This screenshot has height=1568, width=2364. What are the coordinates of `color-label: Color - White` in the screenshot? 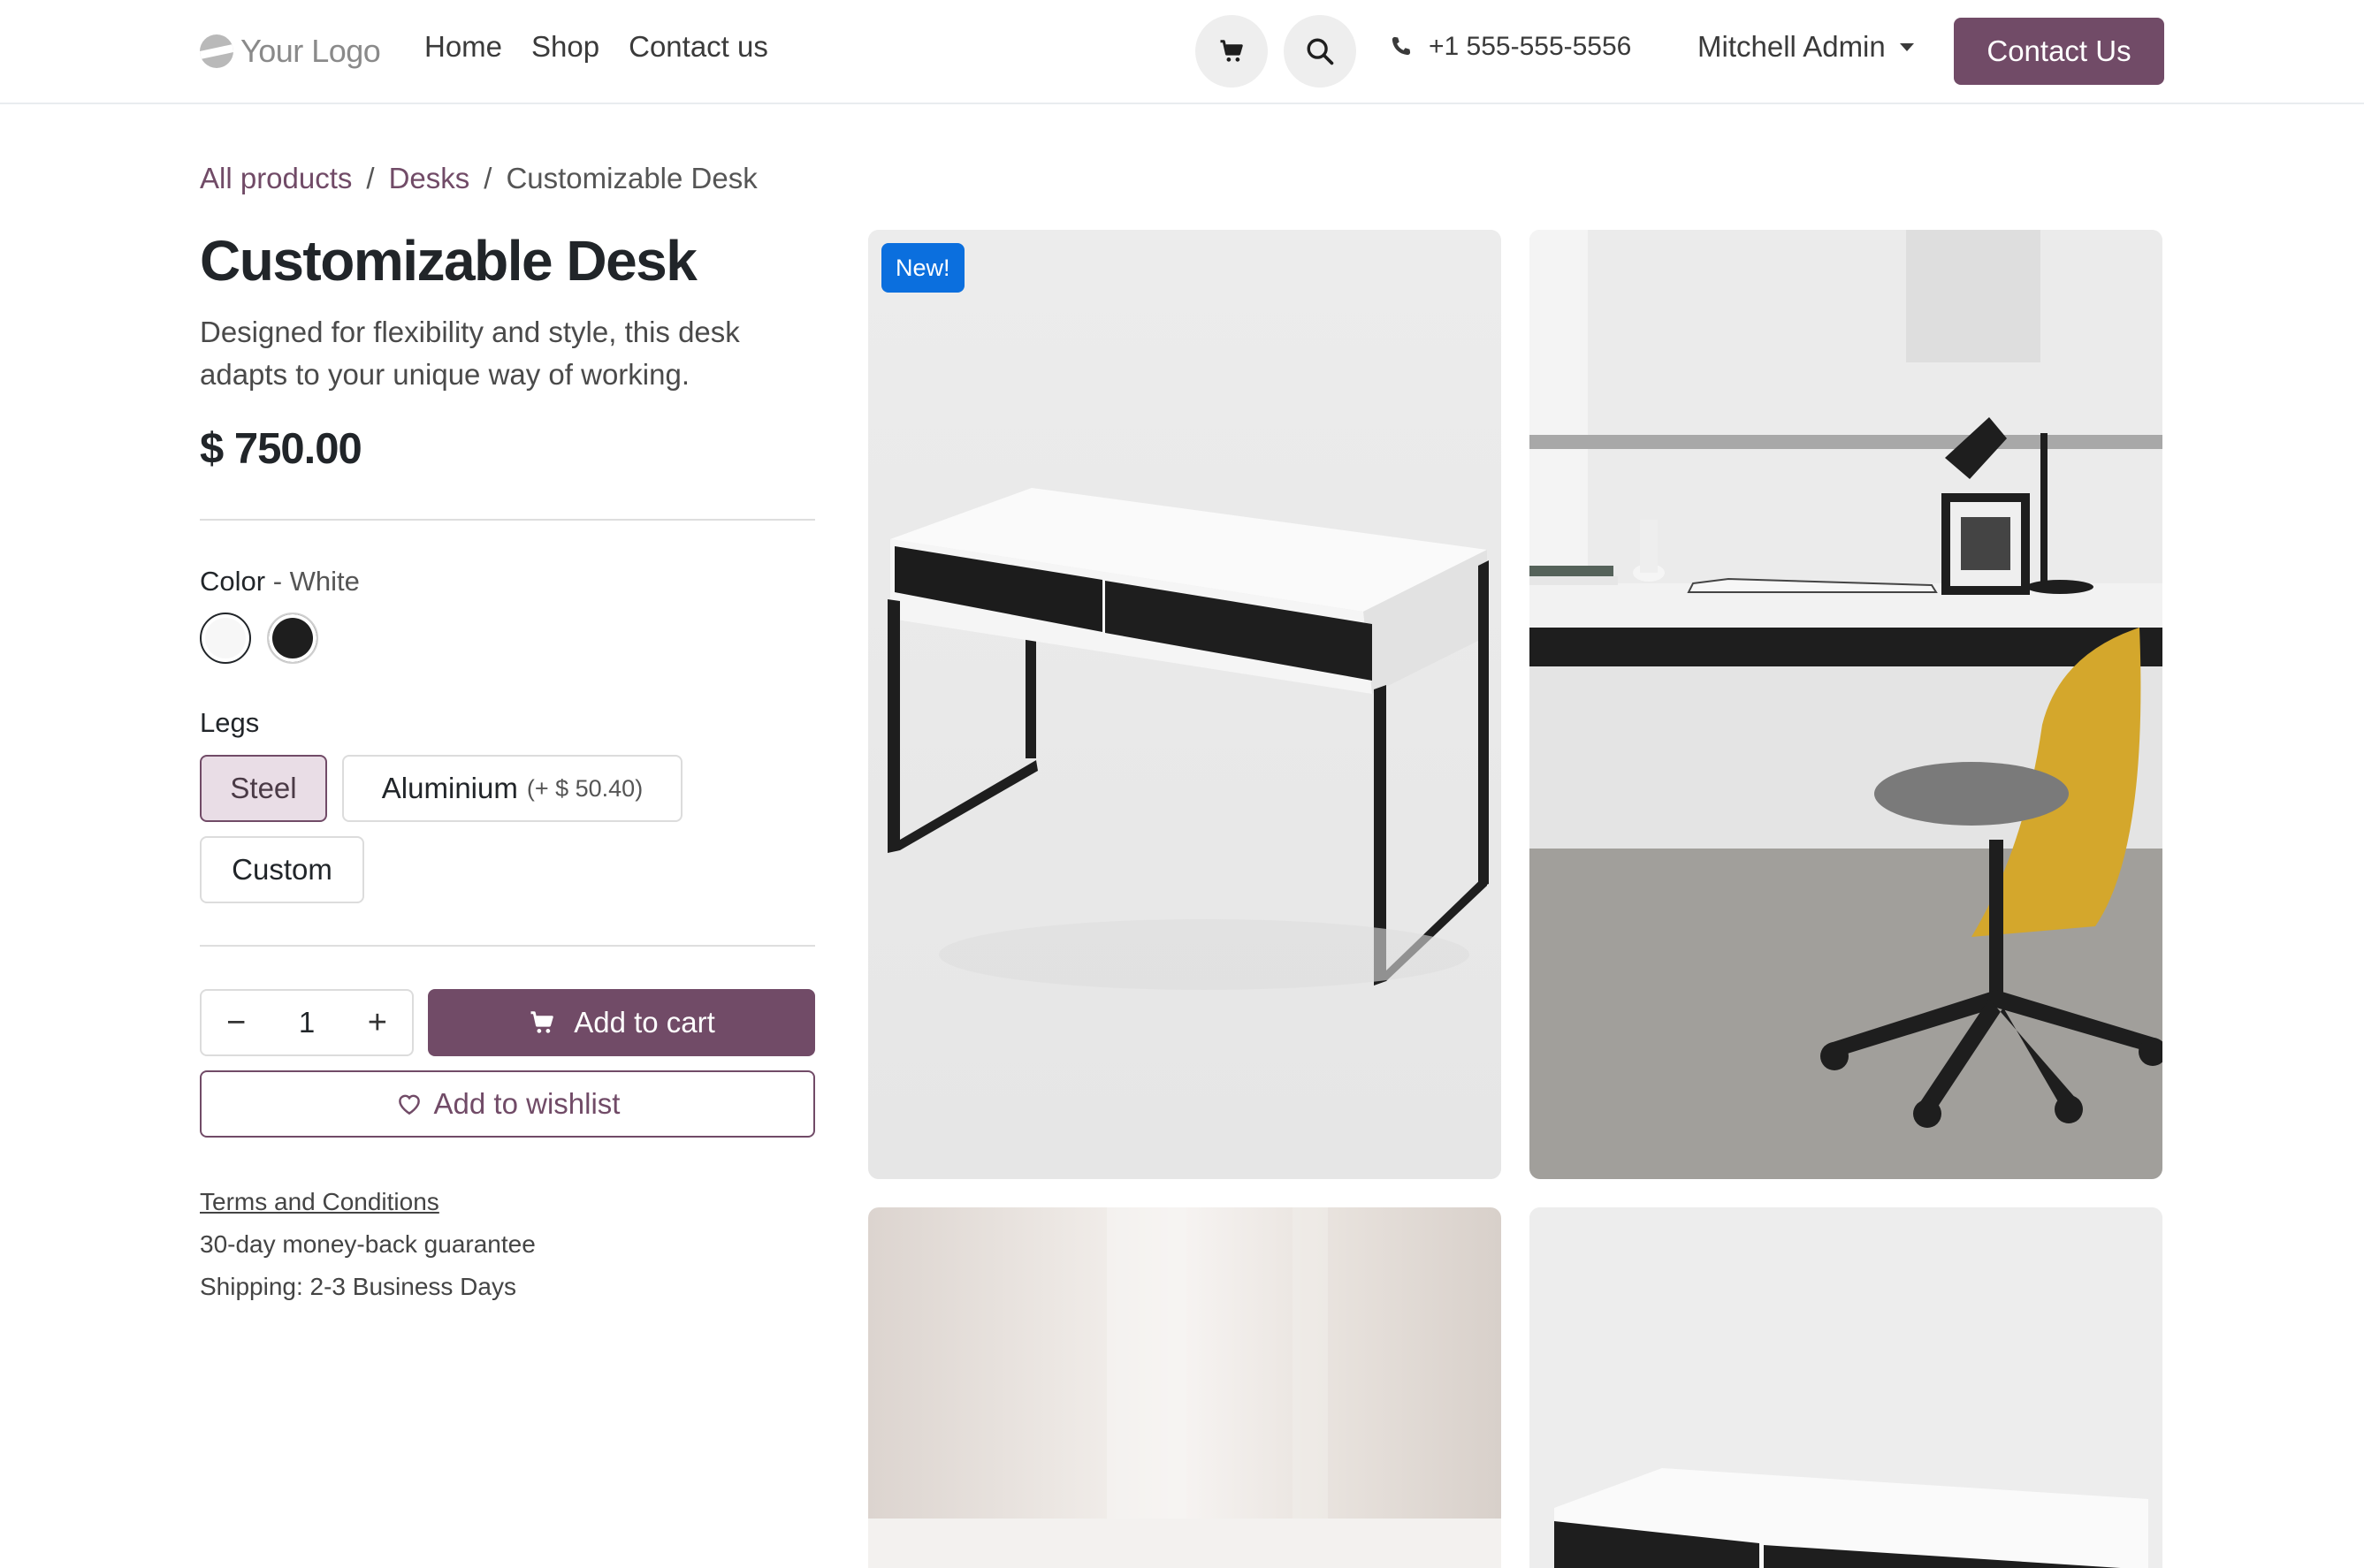 It's located at (280, 582).